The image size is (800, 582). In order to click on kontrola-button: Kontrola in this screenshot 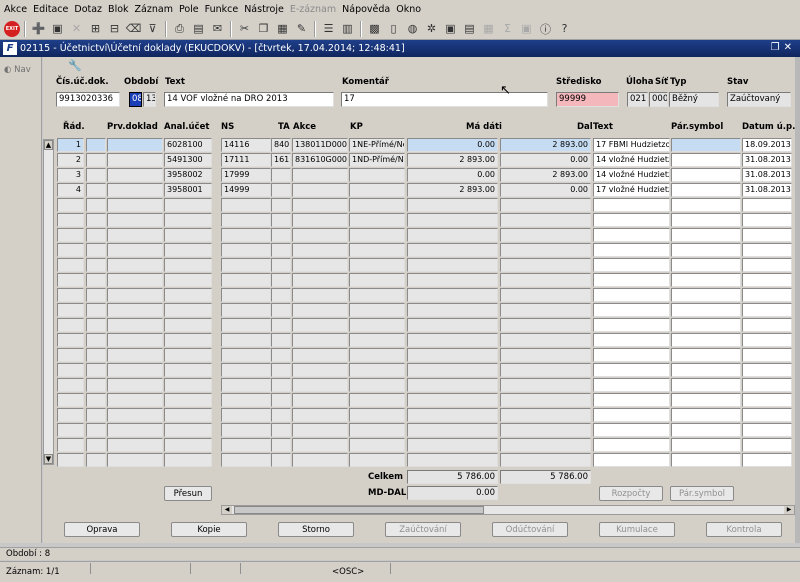, I will do `click(744, 529)`.